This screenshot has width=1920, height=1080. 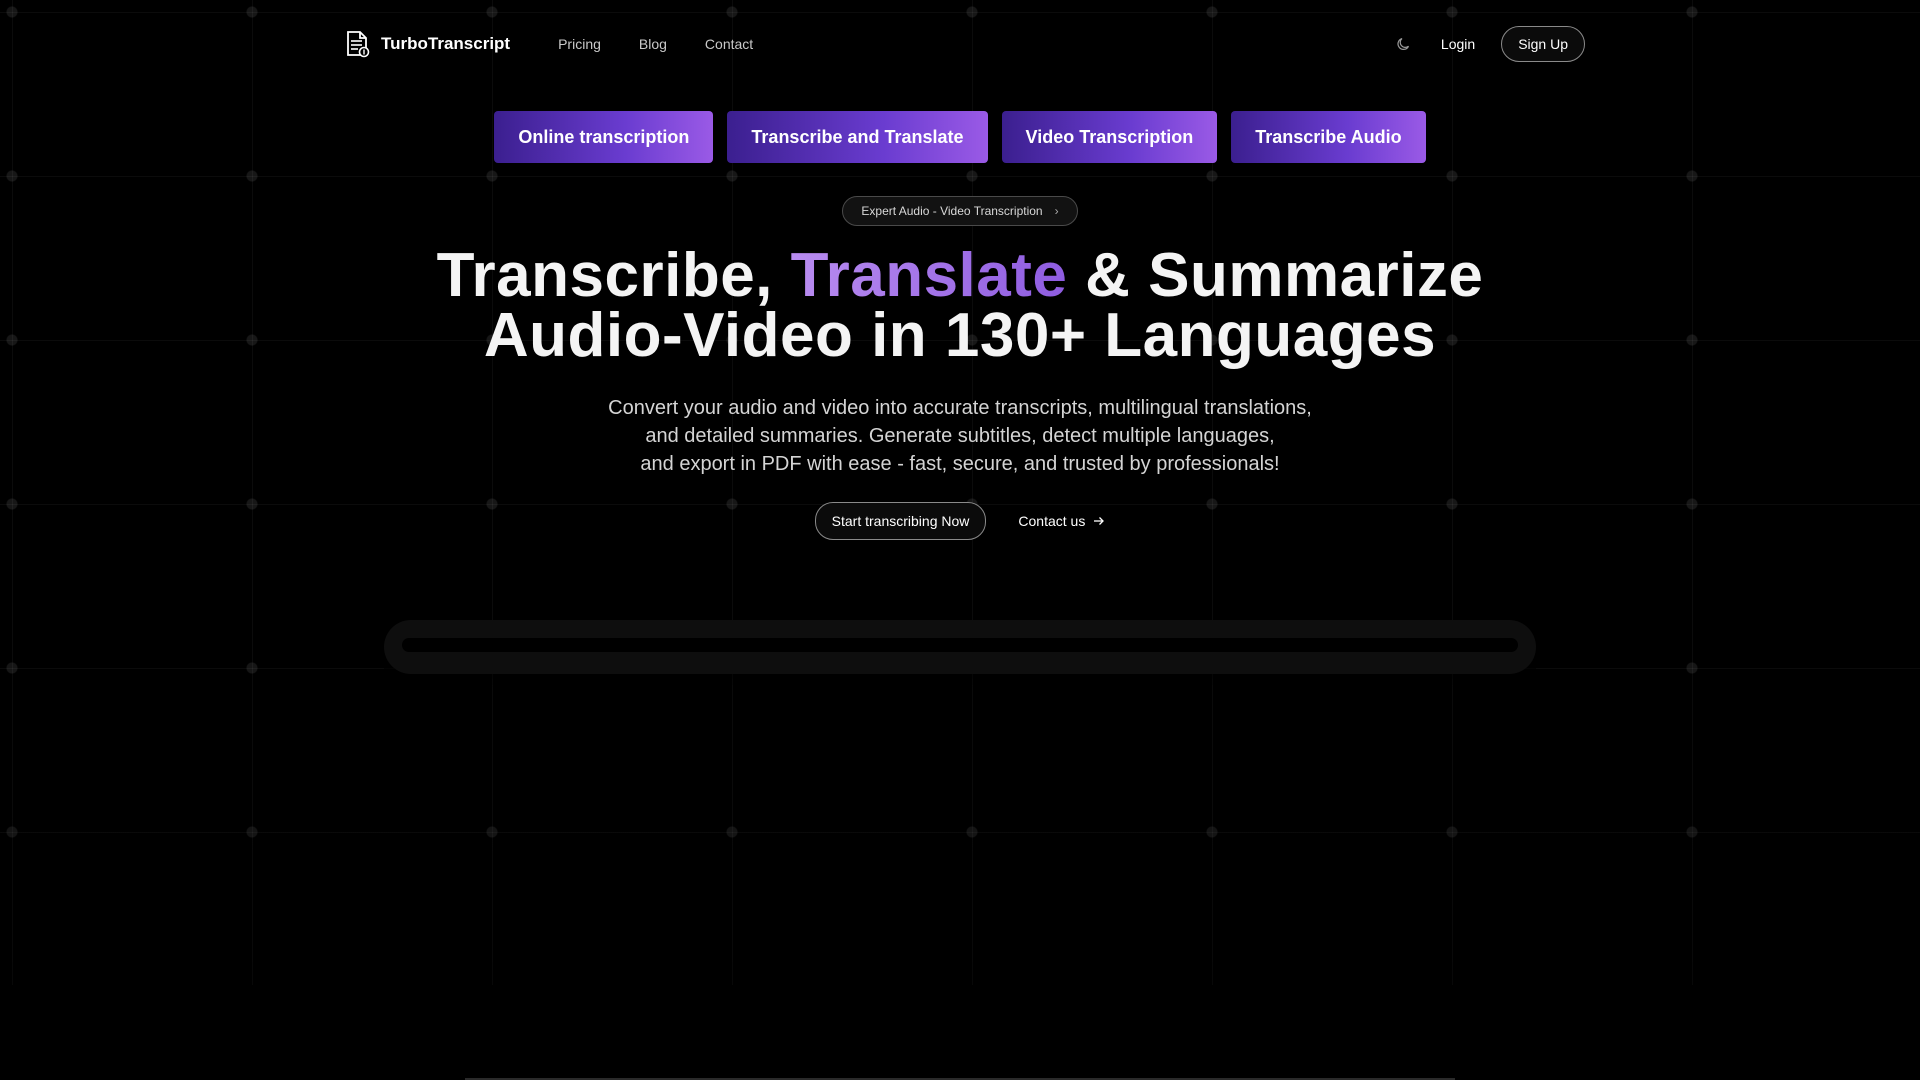 I want to click on badge-wrapper: Expert Audio - Video Transcription ›, so click(x=960, y=211).